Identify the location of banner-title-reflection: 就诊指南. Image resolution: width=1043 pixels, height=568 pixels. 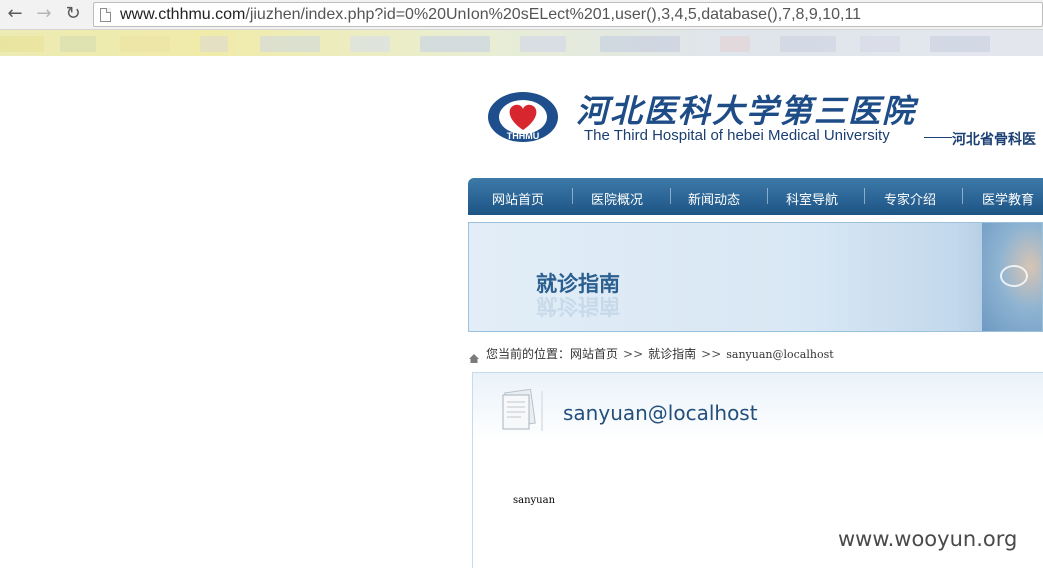
(578, 306).